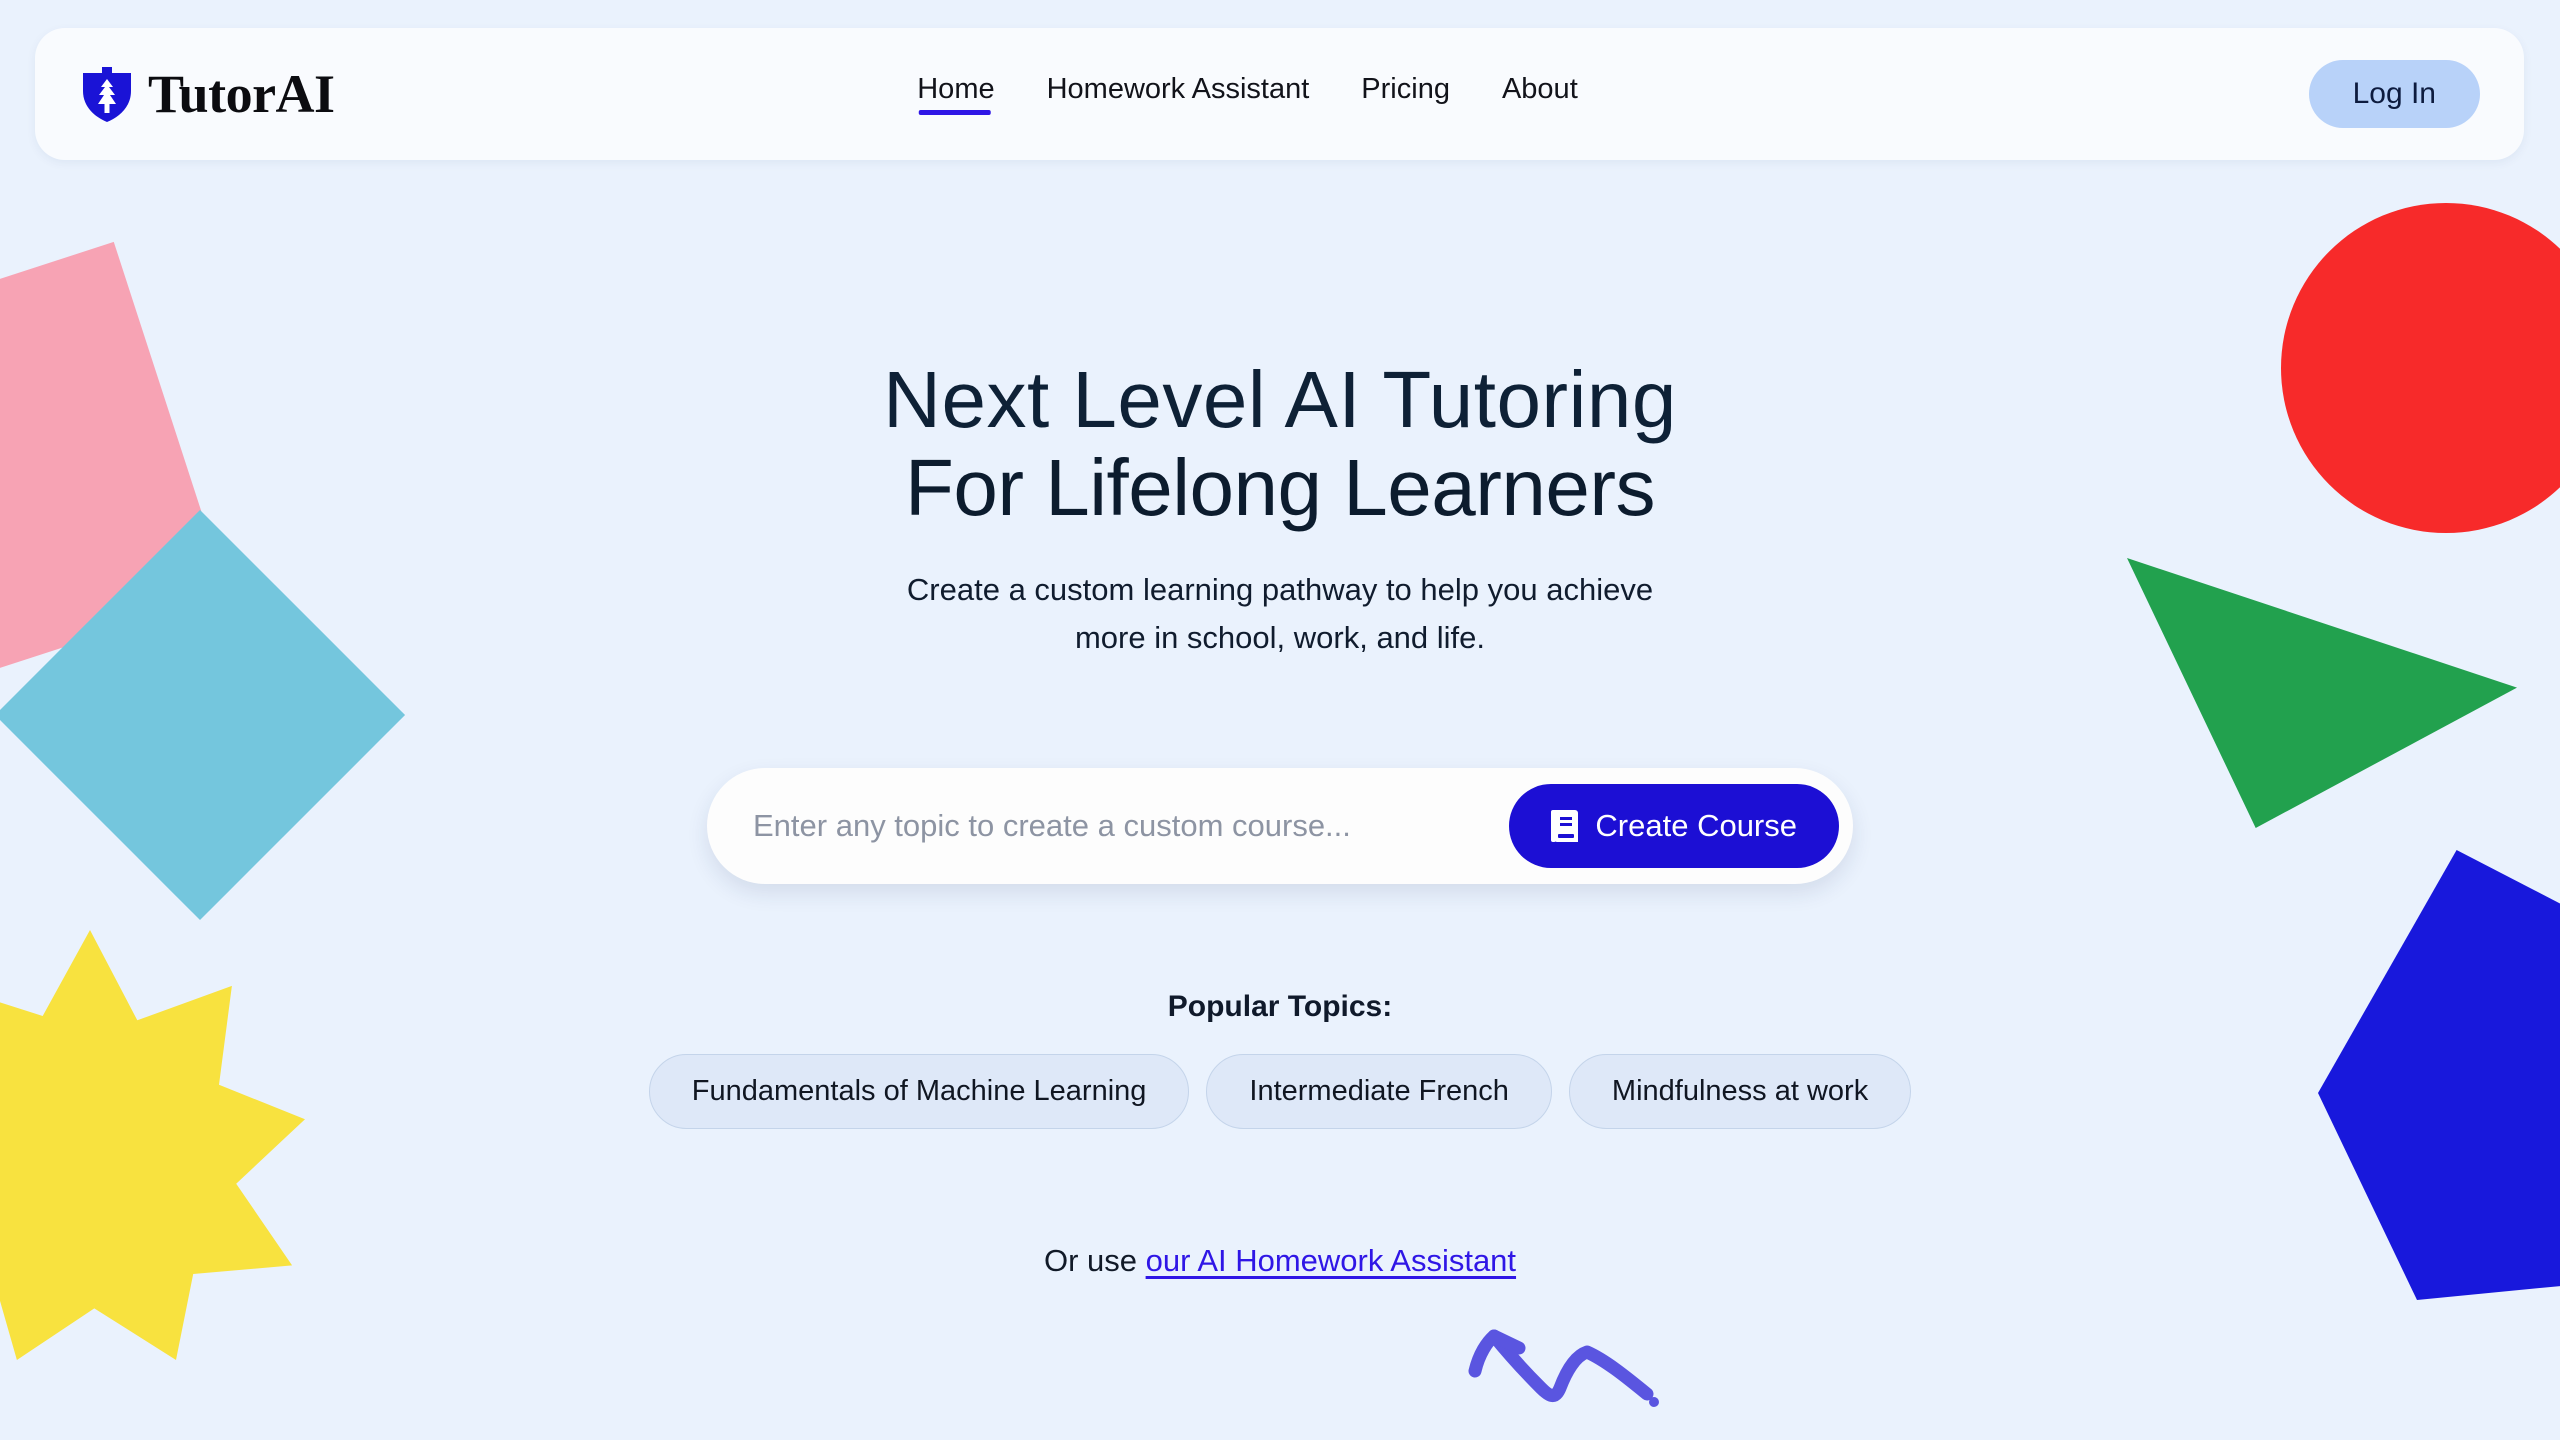 This screenshot has height=1440, width=2560. What do you see at coordinates (107, 94) in the screenshot?
I see `shield-tree-icon` at bounding box center [107, 94].